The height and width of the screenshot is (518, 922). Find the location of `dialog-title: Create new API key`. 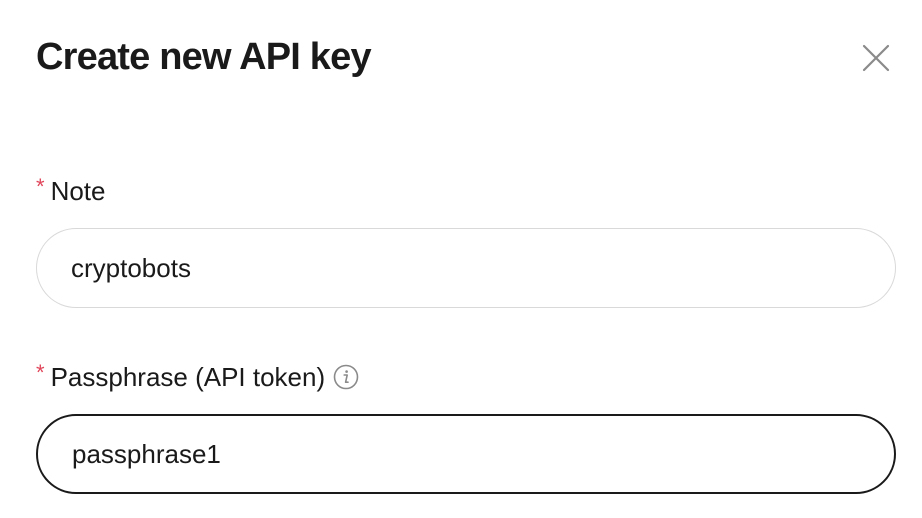

dialog-title: Create new API key is located at coordinates (204, 57).